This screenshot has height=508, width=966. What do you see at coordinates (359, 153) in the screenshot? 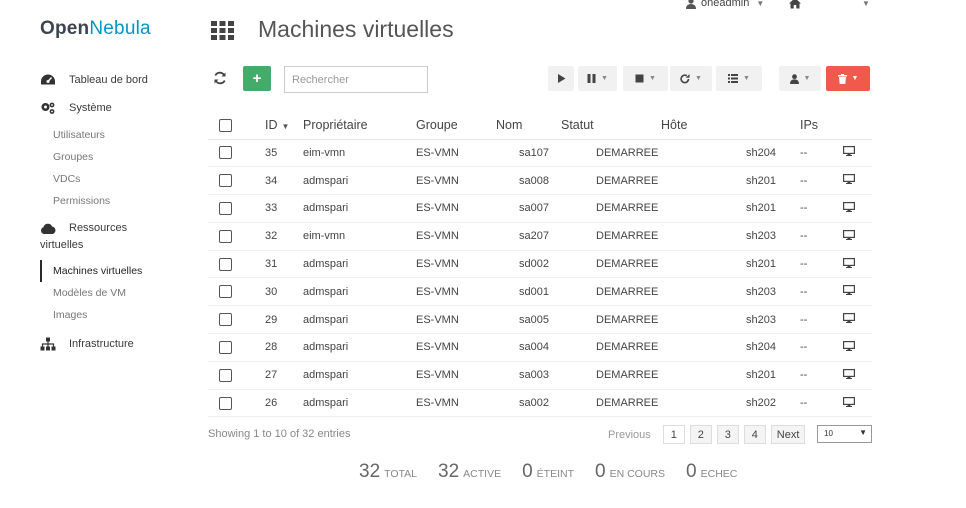
I see `cell-owner: eim-vmn` at bounding box center [359, 153].